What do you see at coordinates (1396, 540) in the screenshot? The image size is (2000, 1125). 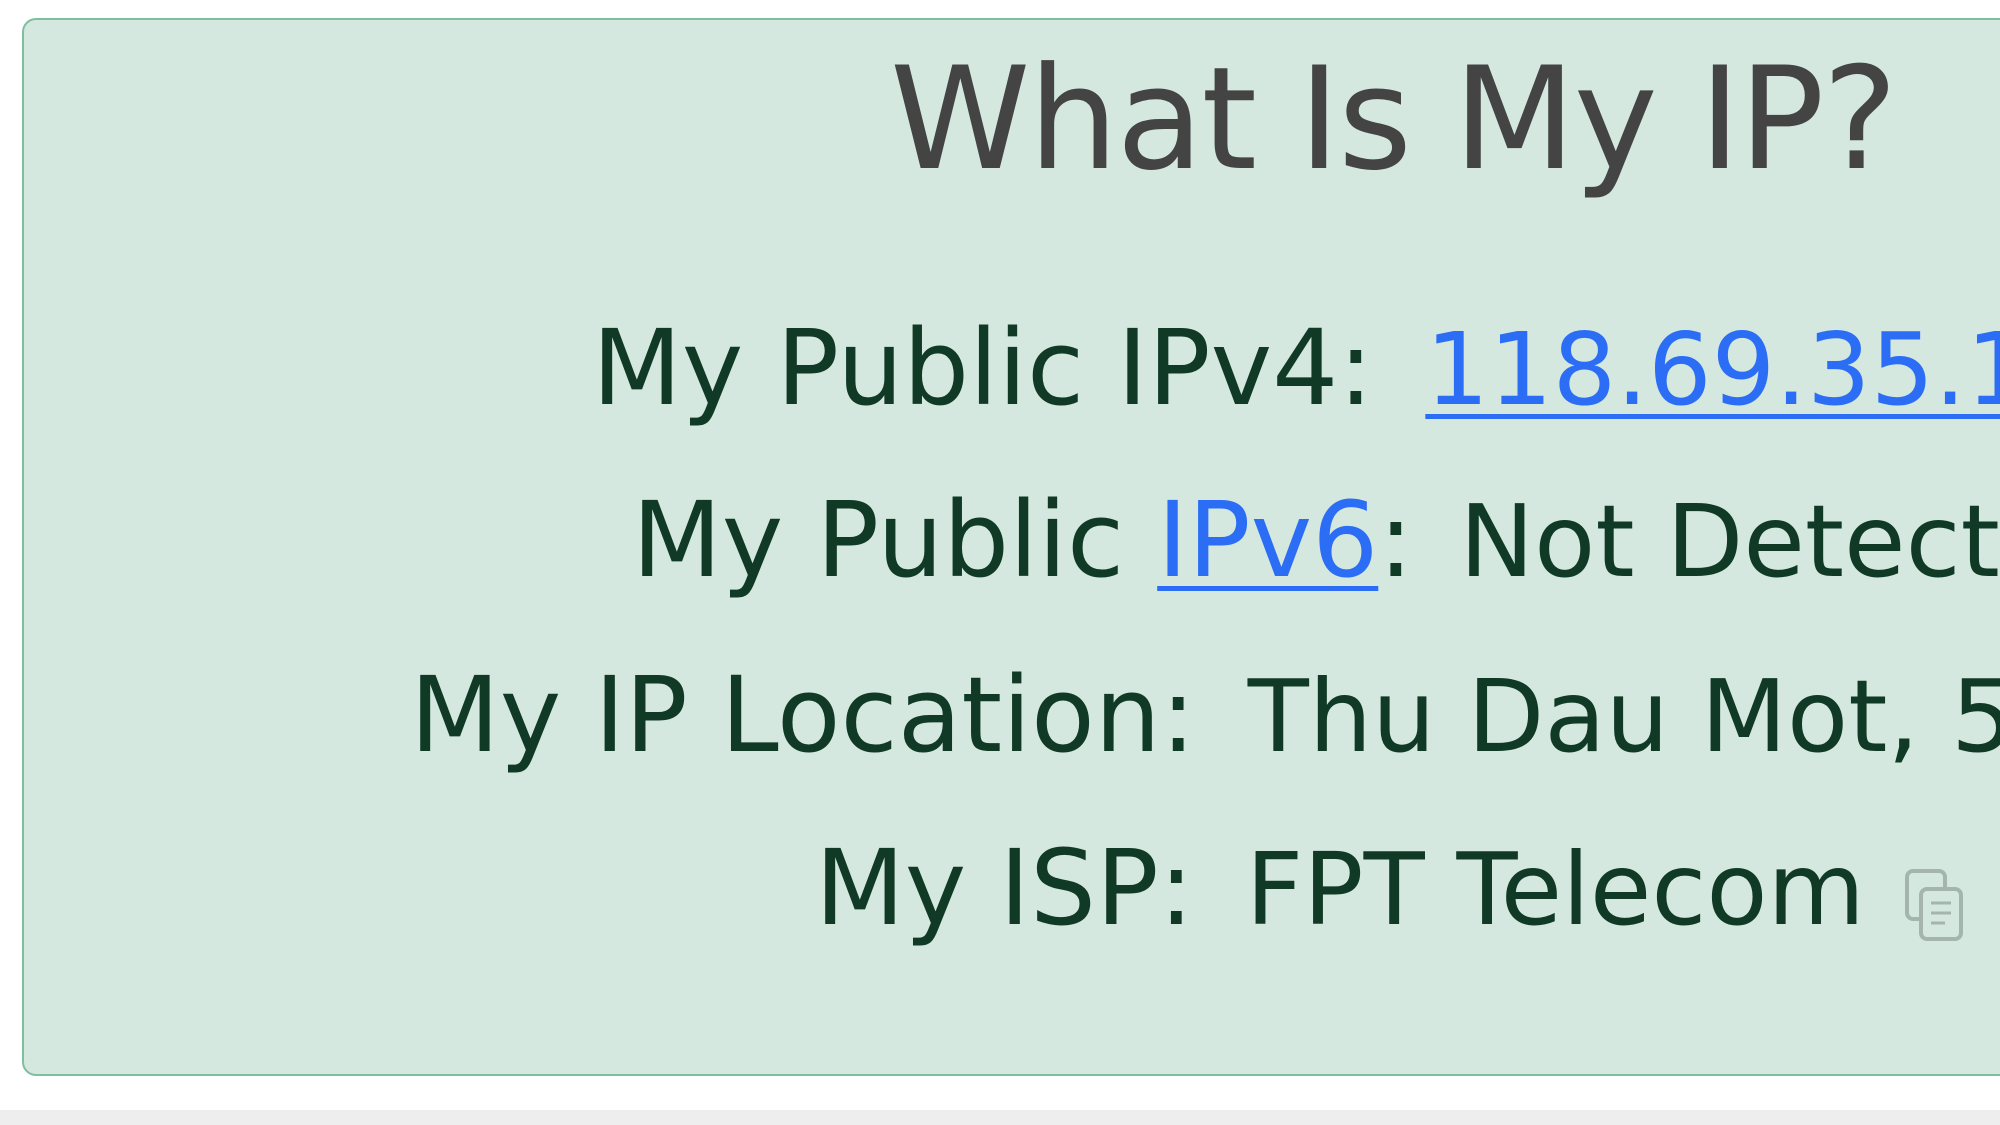 I see `ipv6-label-colon: :` at bounding box center [1396, 540].